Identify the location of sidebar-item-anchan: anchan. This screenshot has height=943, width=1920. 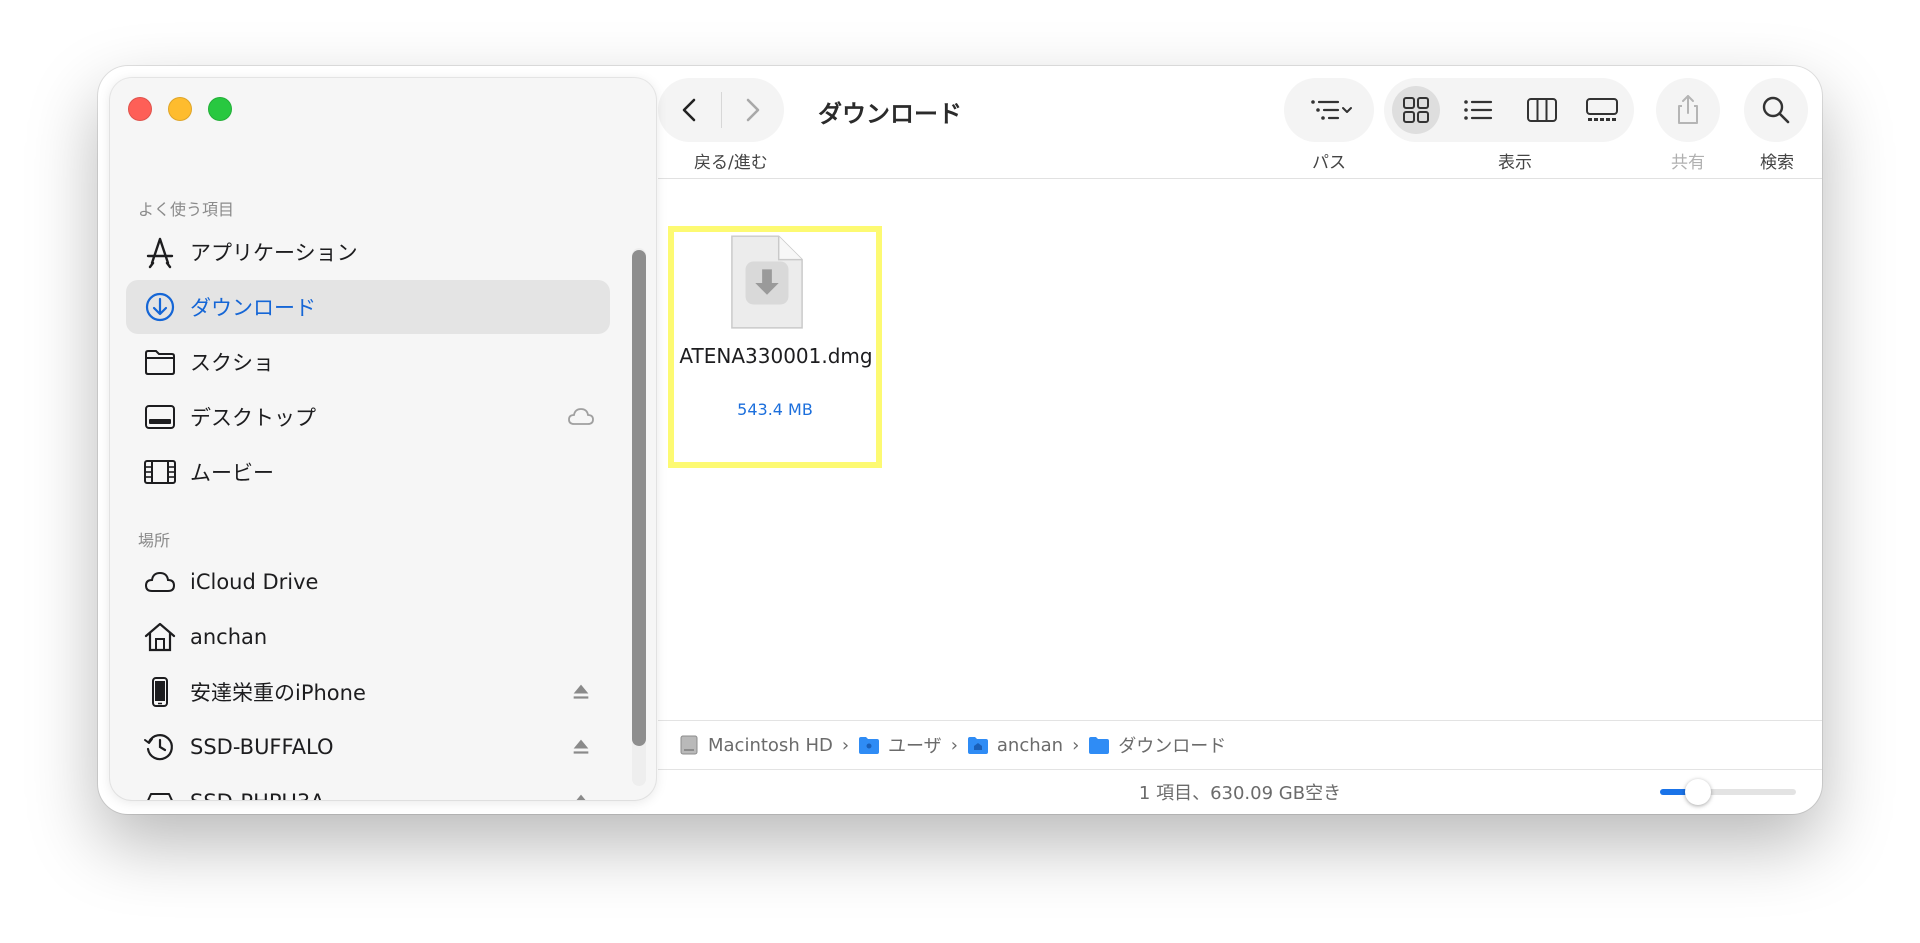
(368, 637).